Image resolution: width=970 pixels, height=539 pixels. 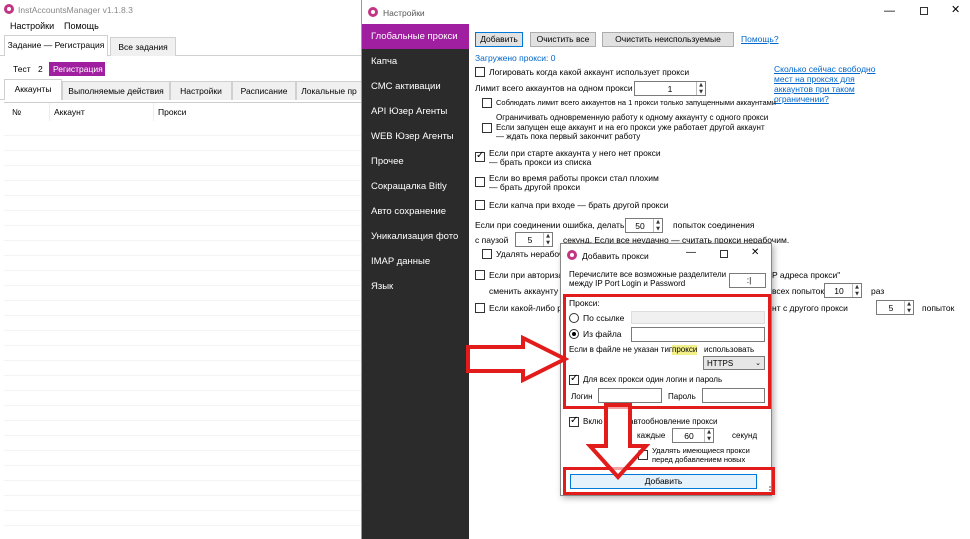 I want to click on every-value: 60, so click(x=689, y=436).